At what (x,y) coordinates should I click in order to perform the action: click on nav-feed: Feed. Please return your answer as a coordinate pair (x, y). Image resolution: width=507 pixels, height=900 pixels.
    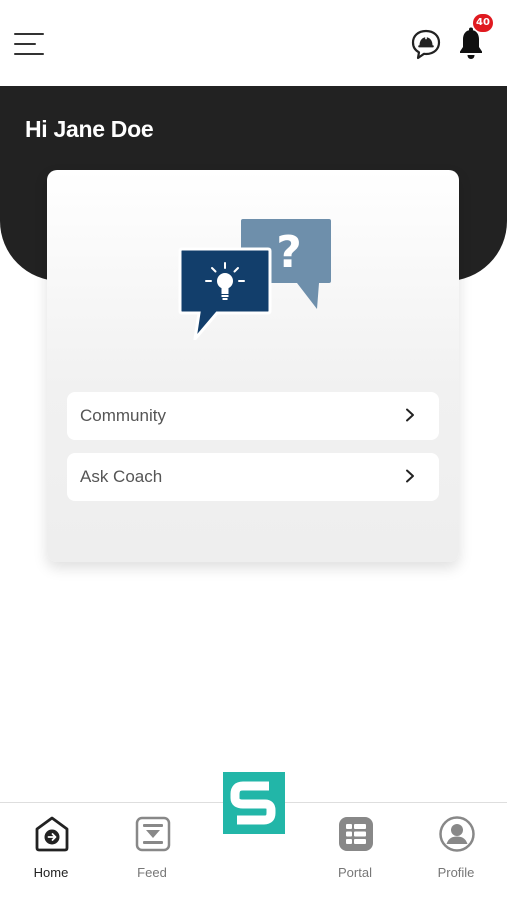
    Looking at the image, I should click on (152, 851).